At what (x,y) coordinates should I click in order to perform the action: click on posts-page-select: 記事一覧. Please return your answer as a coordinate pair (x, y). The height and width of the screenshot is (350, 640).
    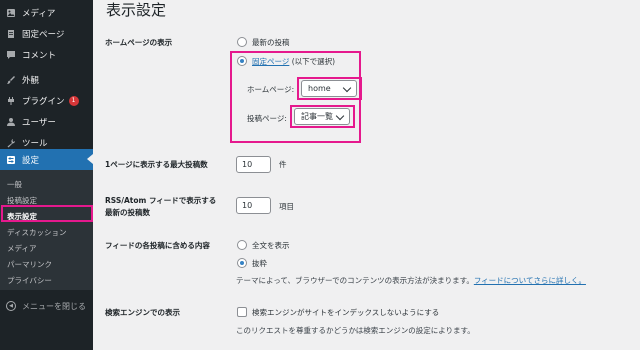
    Looking at the image, I should click on (322, 116).